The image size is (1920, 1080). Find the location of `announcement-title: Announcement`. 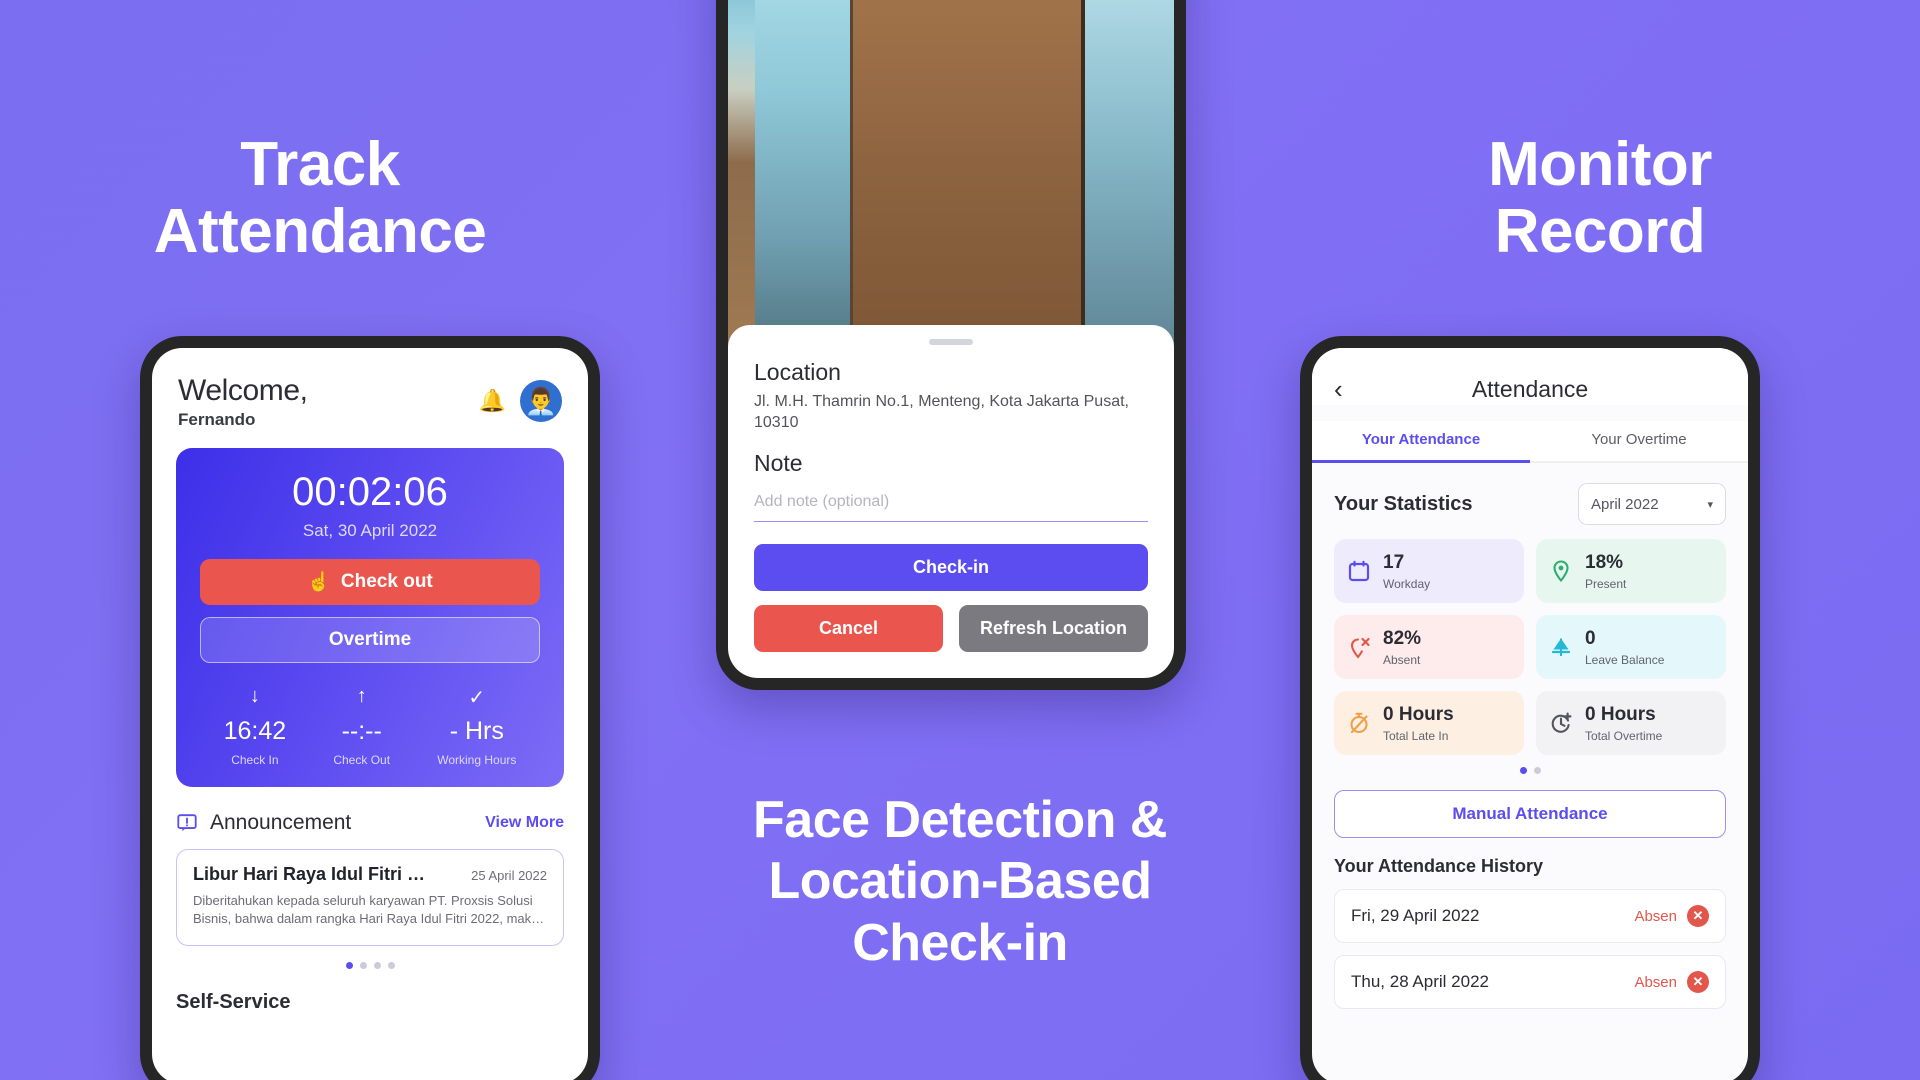

announcement-title: Announcement is located at coordinates (281, 822).